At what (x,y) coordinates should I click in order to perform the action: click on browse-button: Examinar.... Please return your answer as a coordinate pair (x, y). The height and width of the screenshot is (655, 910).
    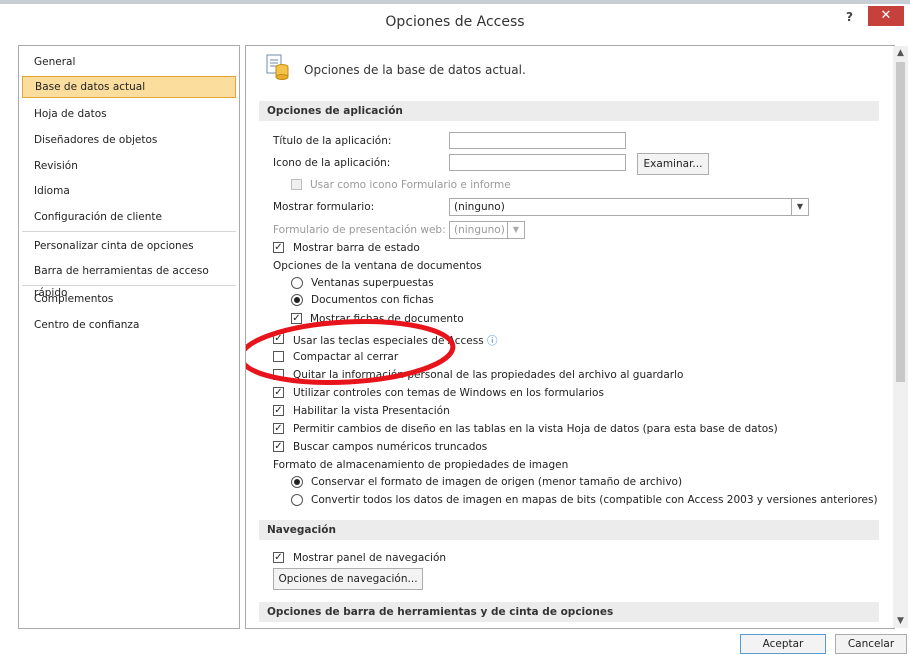
    Looking at the image, I should click on (673, 164).